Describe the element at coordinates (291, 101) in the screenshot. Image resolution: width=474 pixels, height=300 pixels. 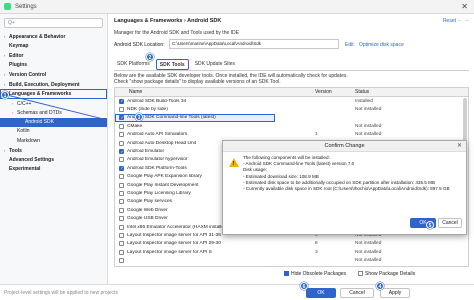
I see `table-row: Android SDK Build-Tools 34 Installed` at that location.